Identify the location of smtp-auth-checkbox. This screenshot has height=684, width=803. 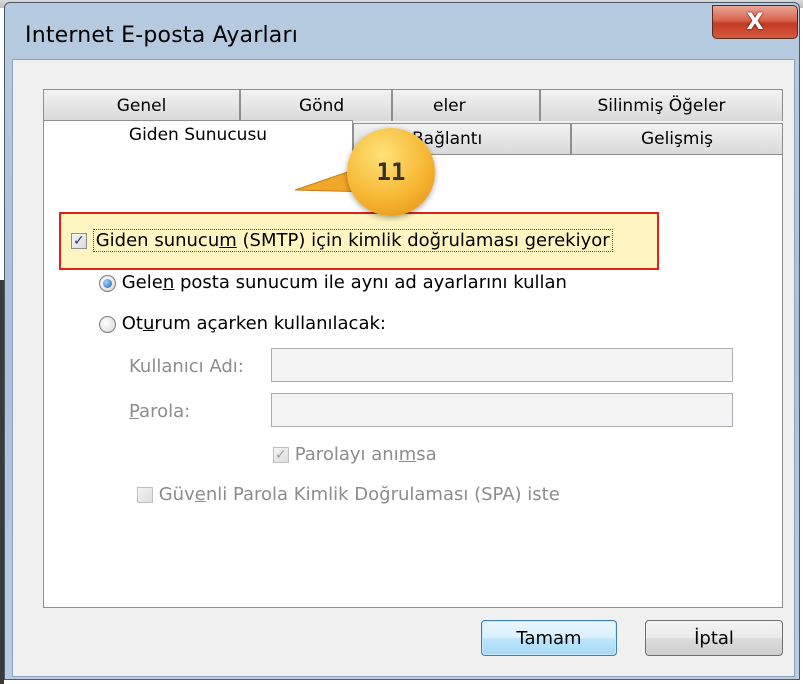
(79, 241).